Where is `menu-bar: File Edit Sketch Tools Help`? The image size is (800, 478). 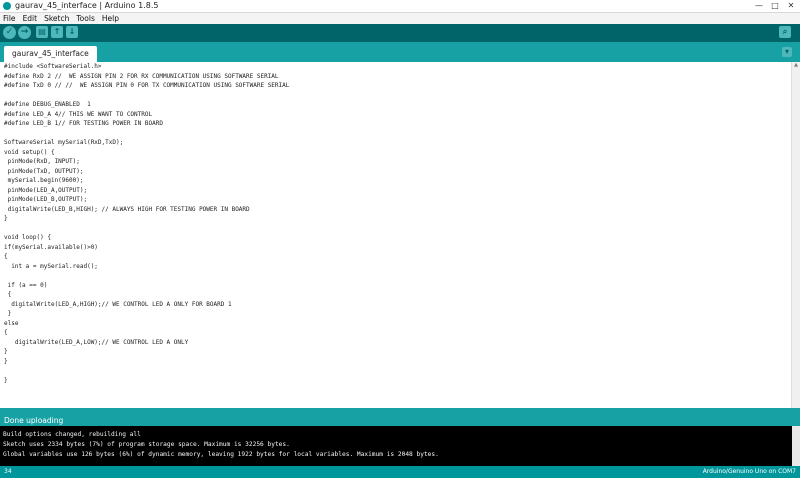
menu-bar: File Edit Sketch Tools Help is located at coordinates (400, 18).